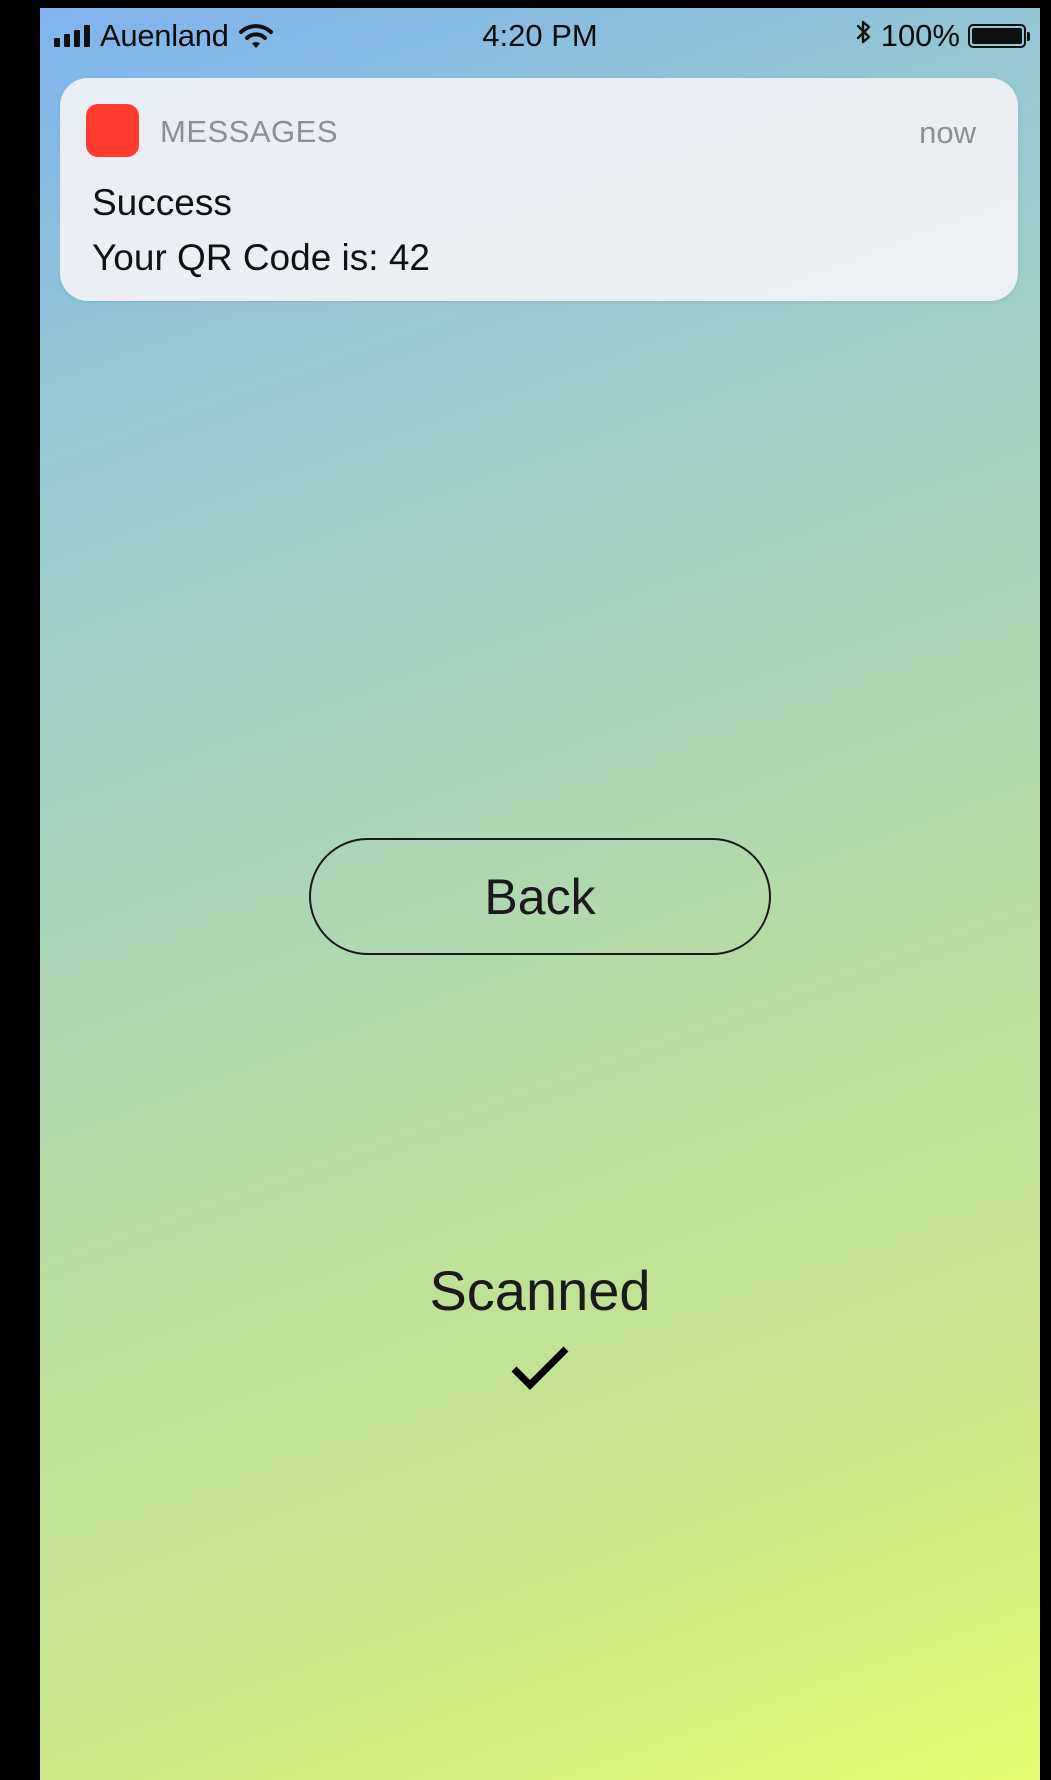 This screenshot has height=1780, width=1051. What do you see at coordinates (72, 36) in the screenshot?
I see `signal-bars-icon` at bounding box center [72, 36].